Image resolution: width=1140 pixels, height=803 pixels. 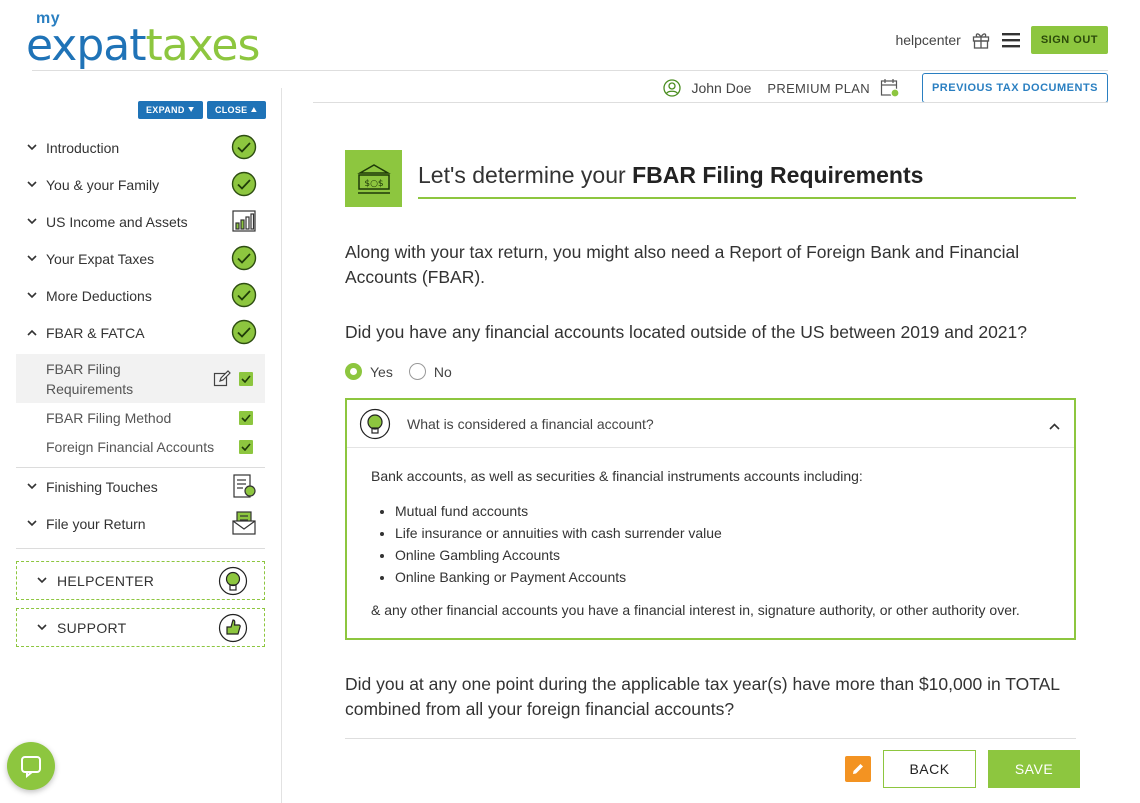 I want to click on sidebar-item-label: You & your Family, so click(x=103, y=184).